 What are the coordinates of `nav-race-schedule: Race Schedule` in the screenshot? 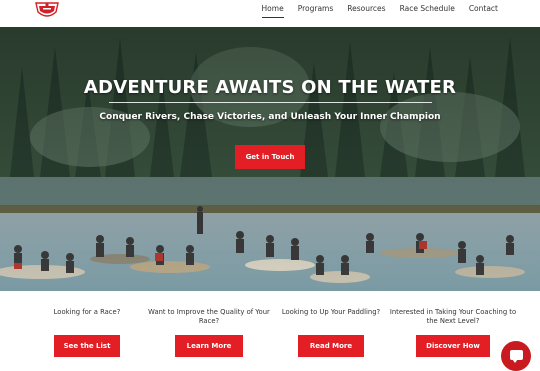 It's located at (427, 10).